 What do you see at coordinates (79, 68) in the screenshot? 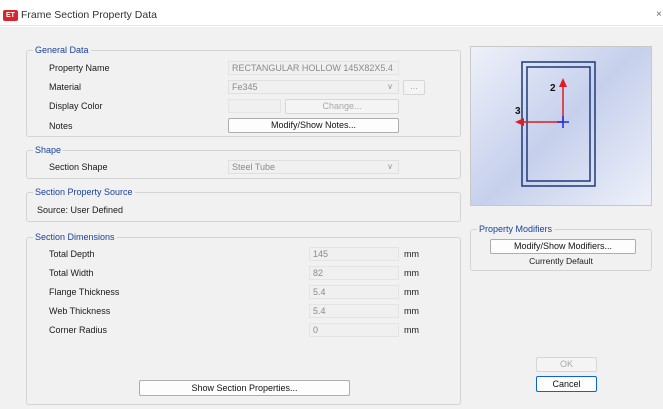
I see `property-name-label: Property Name` at bounding box center [79, 68].